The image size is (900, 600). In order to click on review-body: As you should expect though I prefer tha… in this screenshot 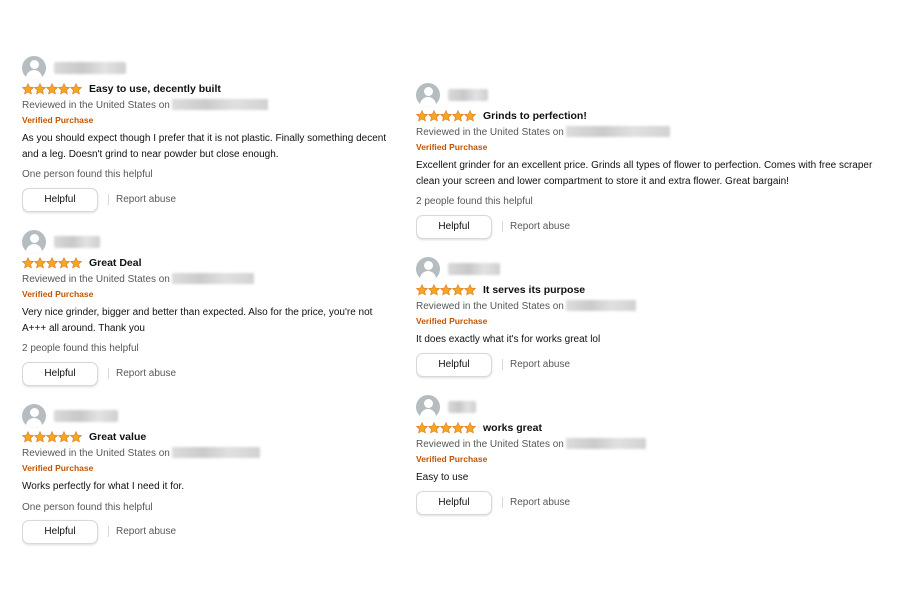, I will do `click(204, 146)`.